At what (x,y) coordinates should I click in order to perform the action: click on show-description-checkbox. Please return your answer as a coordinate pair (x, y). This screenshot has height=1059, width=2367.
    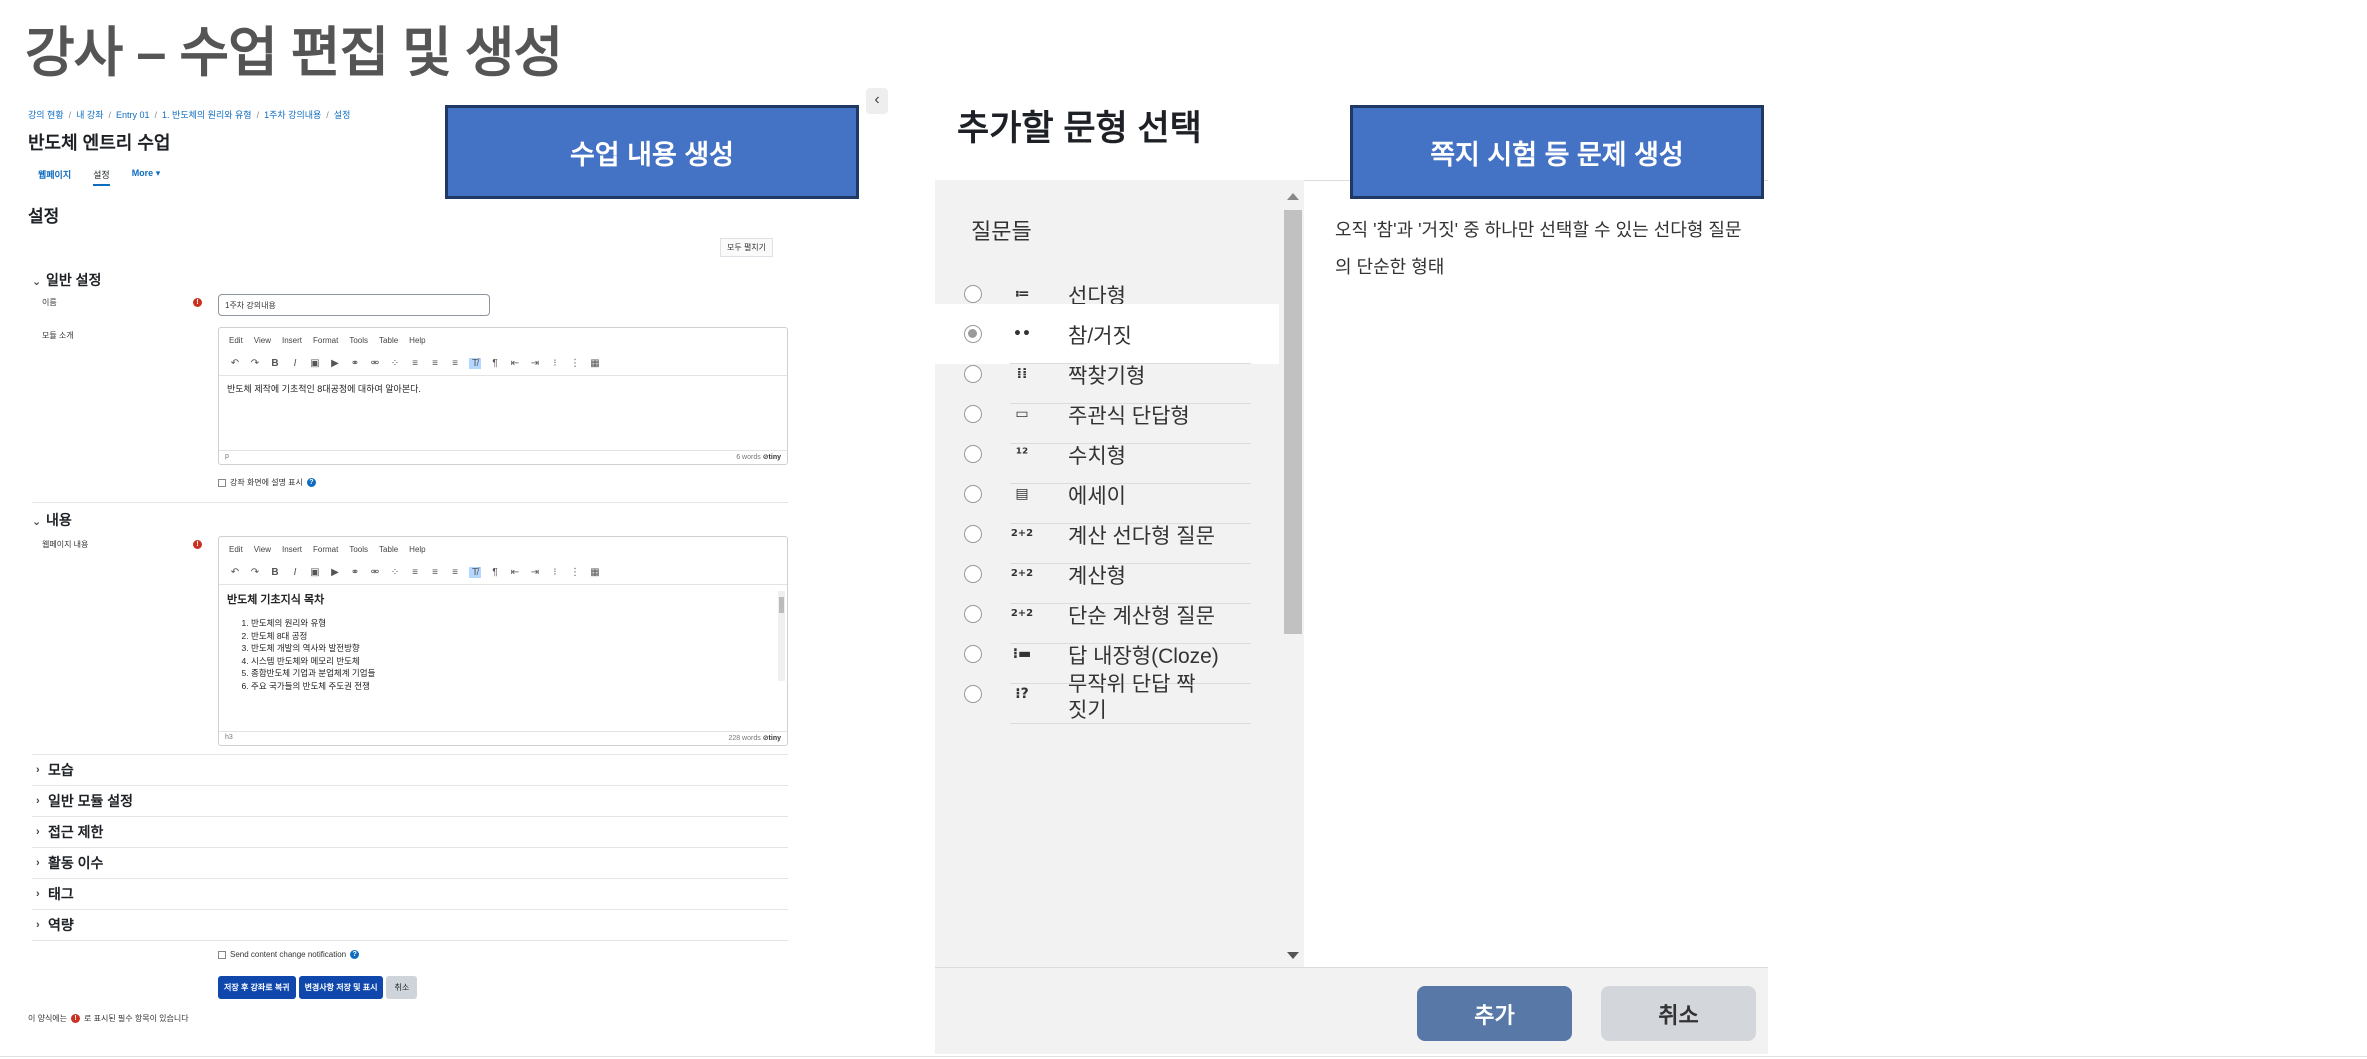
    Looking at the image, I should click on (222, 482).